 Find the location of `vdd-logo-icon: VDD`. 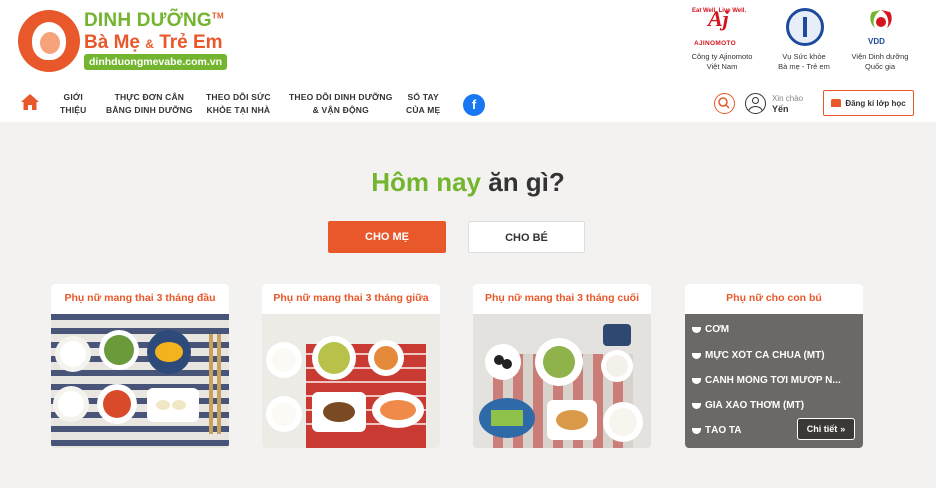

vdd-logo-icon: VDD is located at coordinates (880, 28).